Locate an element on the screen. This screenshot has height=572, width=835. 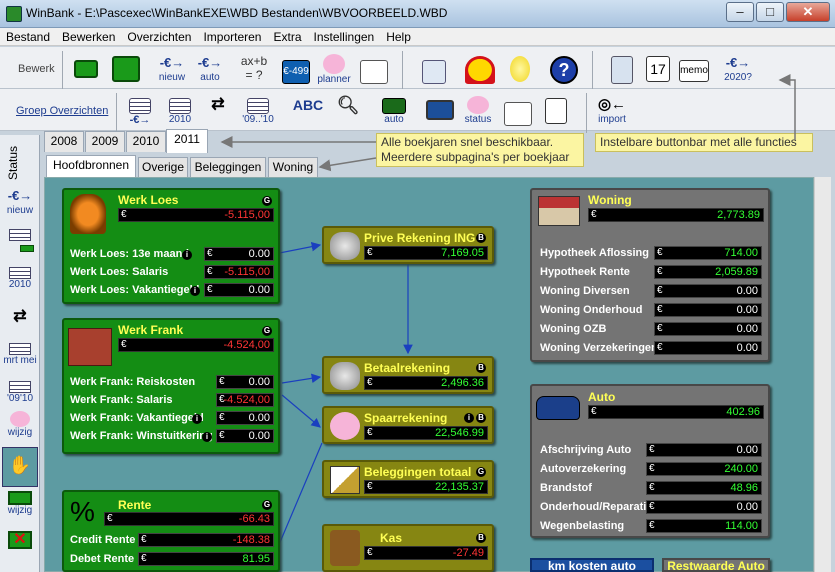
memo-button: memo is located at coordinates (694, 71).